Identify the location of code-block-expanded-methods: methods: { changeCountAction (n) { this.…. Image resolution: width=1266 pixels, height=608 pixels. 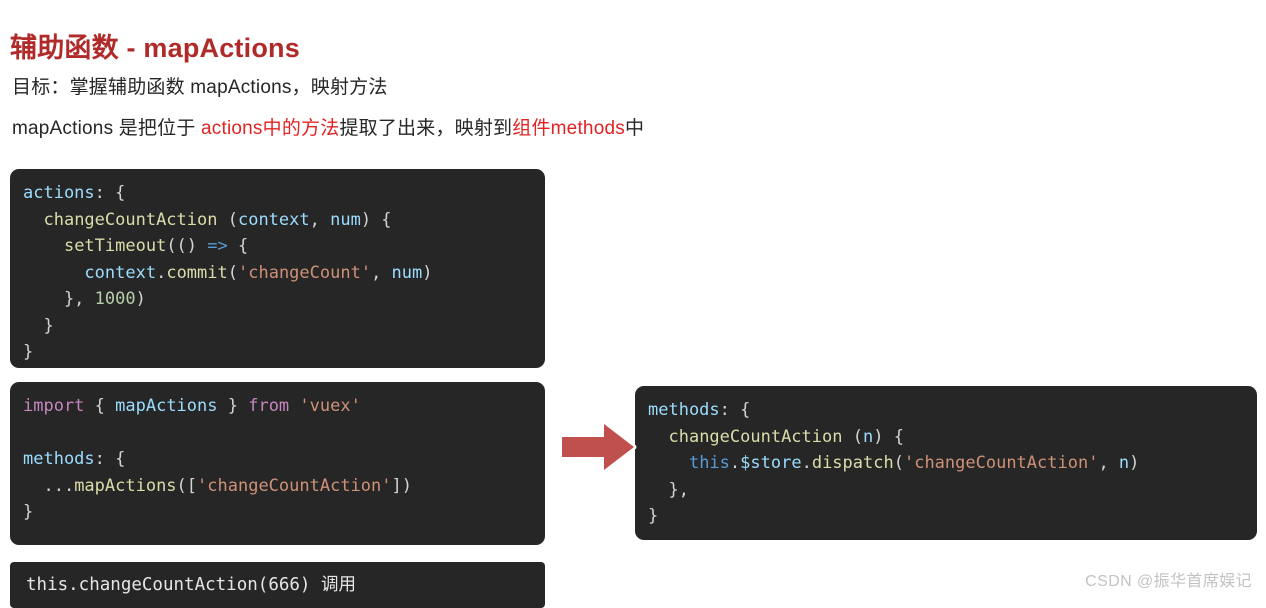
(946, 463).